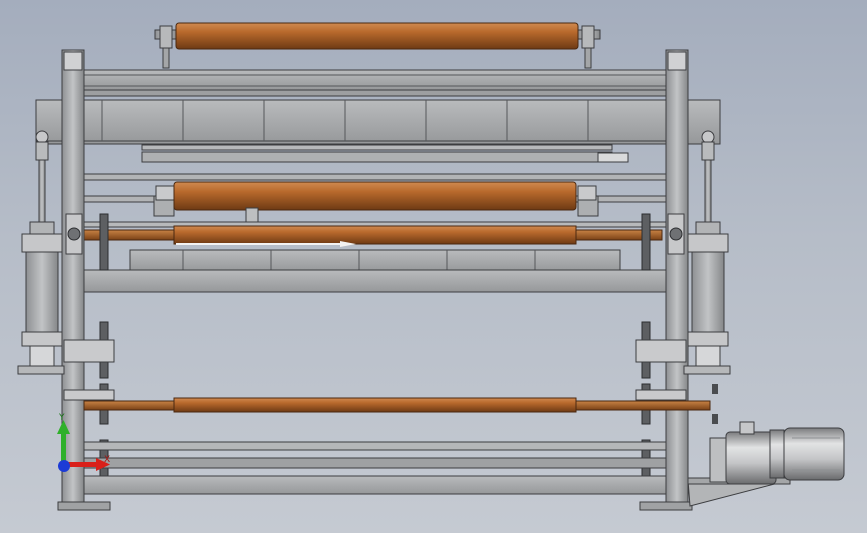  I want to click on upper-cover-plate, so click(378, 122).